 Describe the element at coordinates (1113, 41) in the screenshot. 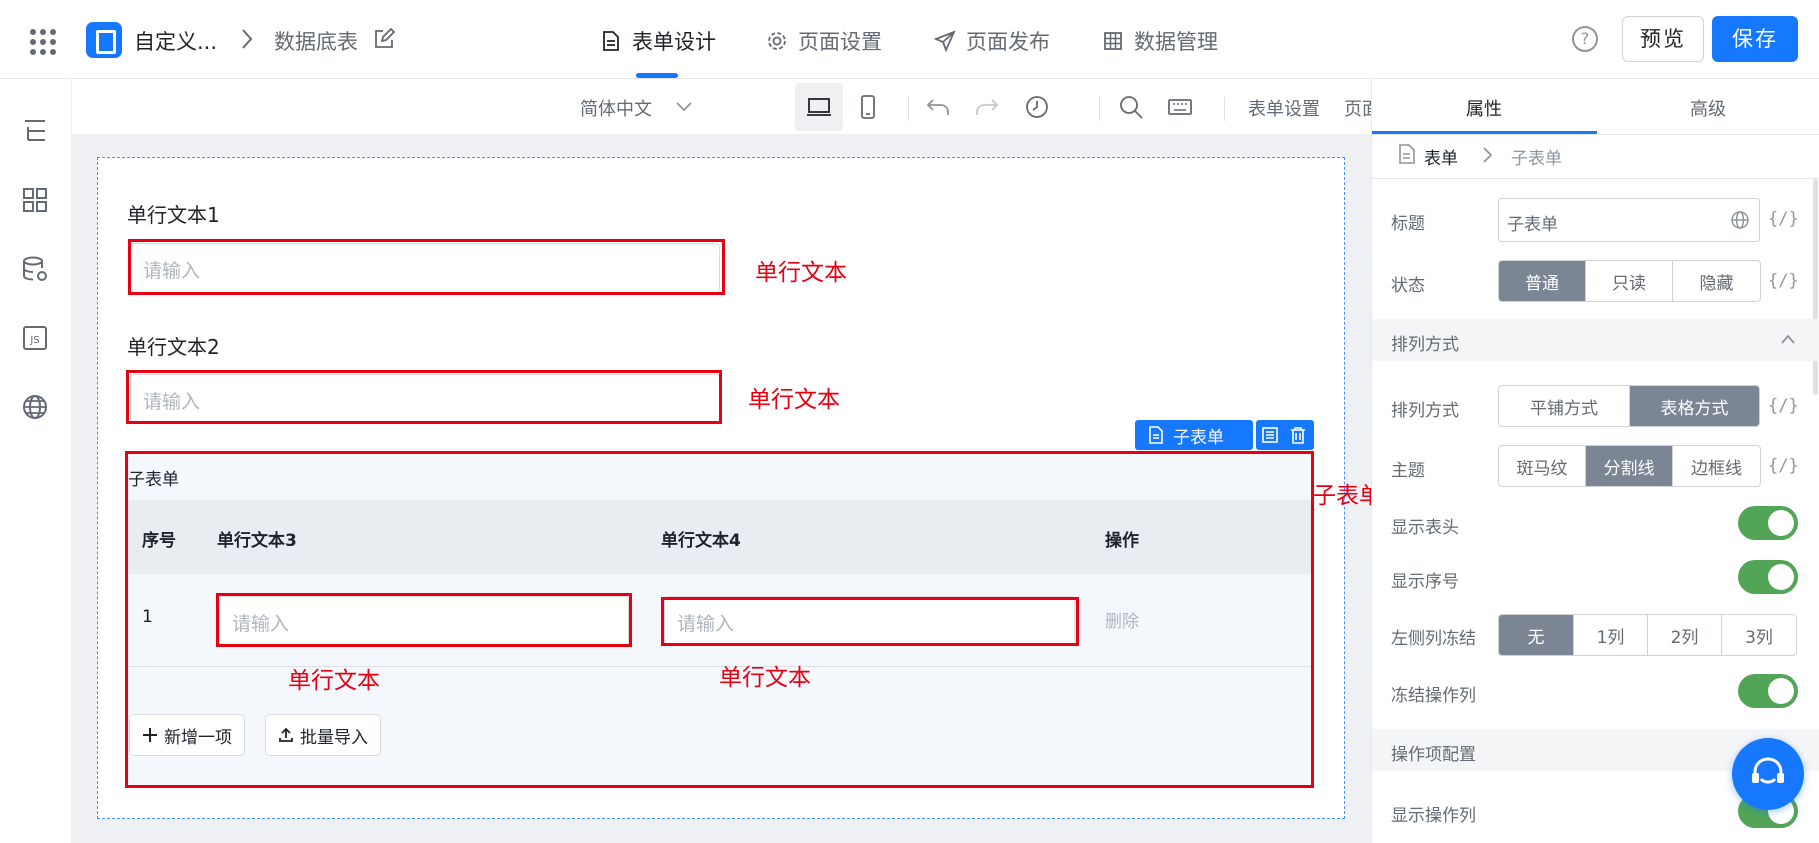

I see `table-icon` at that location.